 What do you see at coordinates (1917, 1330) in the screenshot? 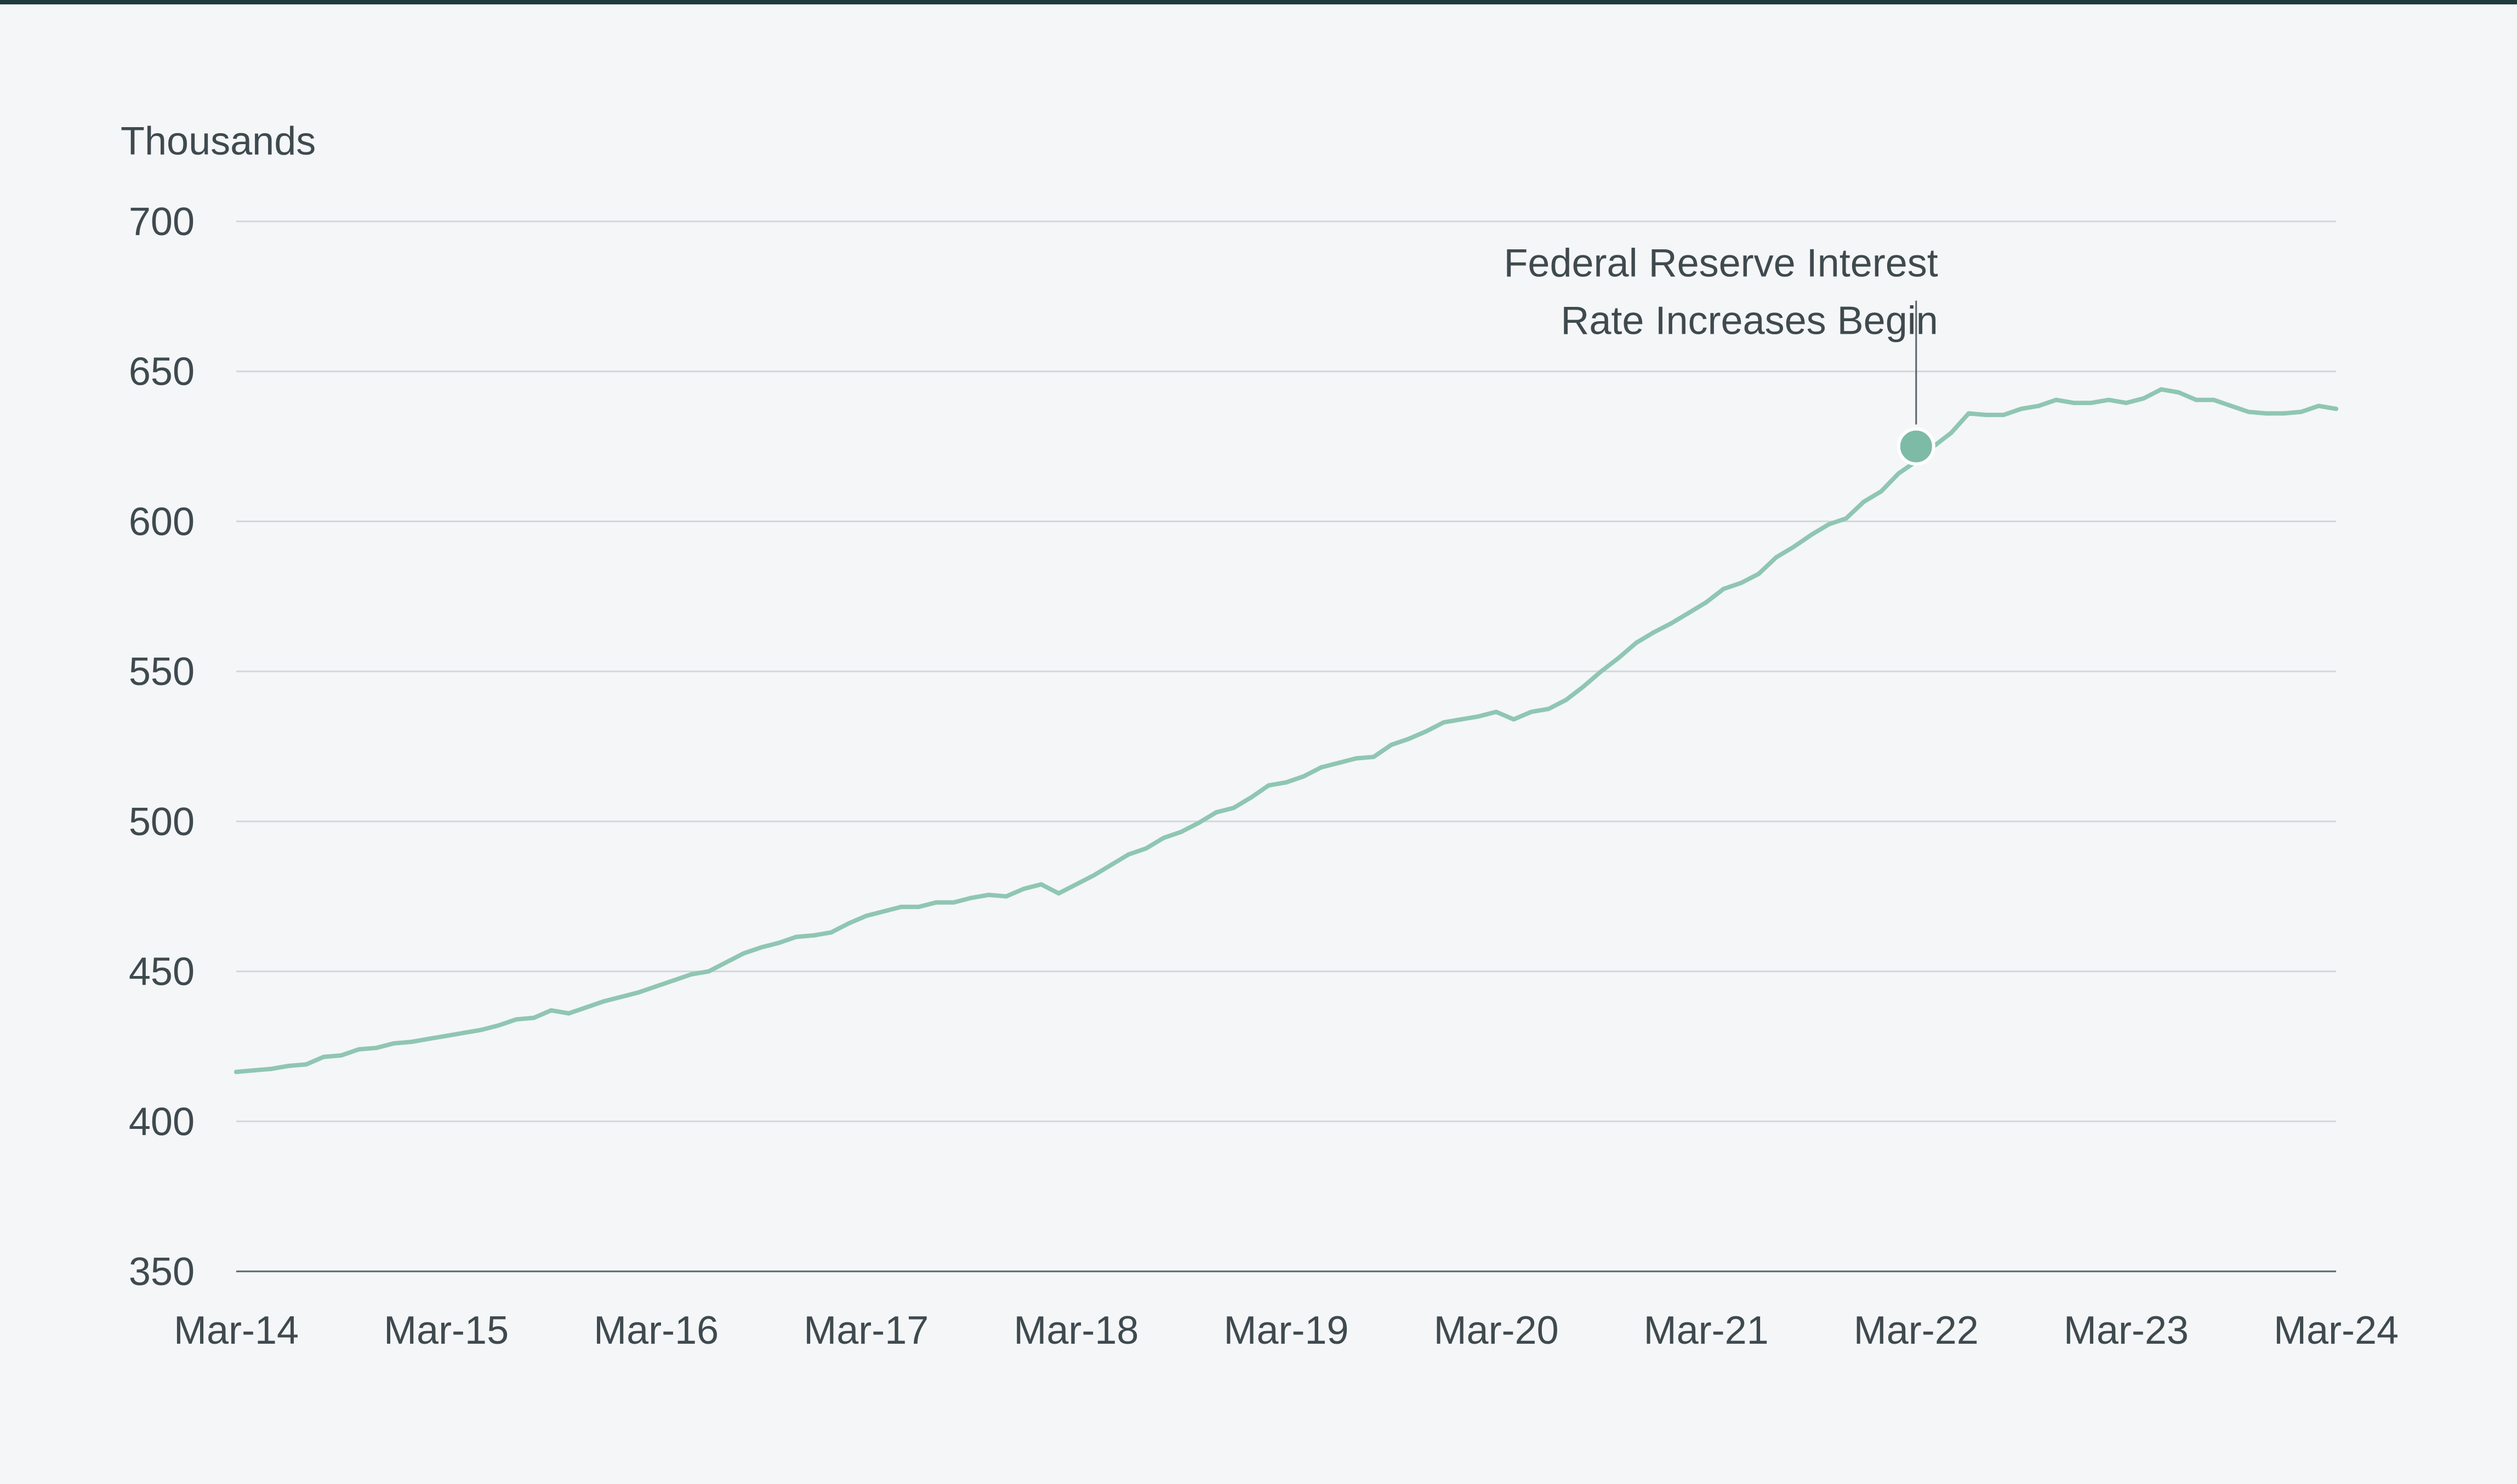
I see `x-tick-label: Mar-22` at bounding box center [1917, 1330].